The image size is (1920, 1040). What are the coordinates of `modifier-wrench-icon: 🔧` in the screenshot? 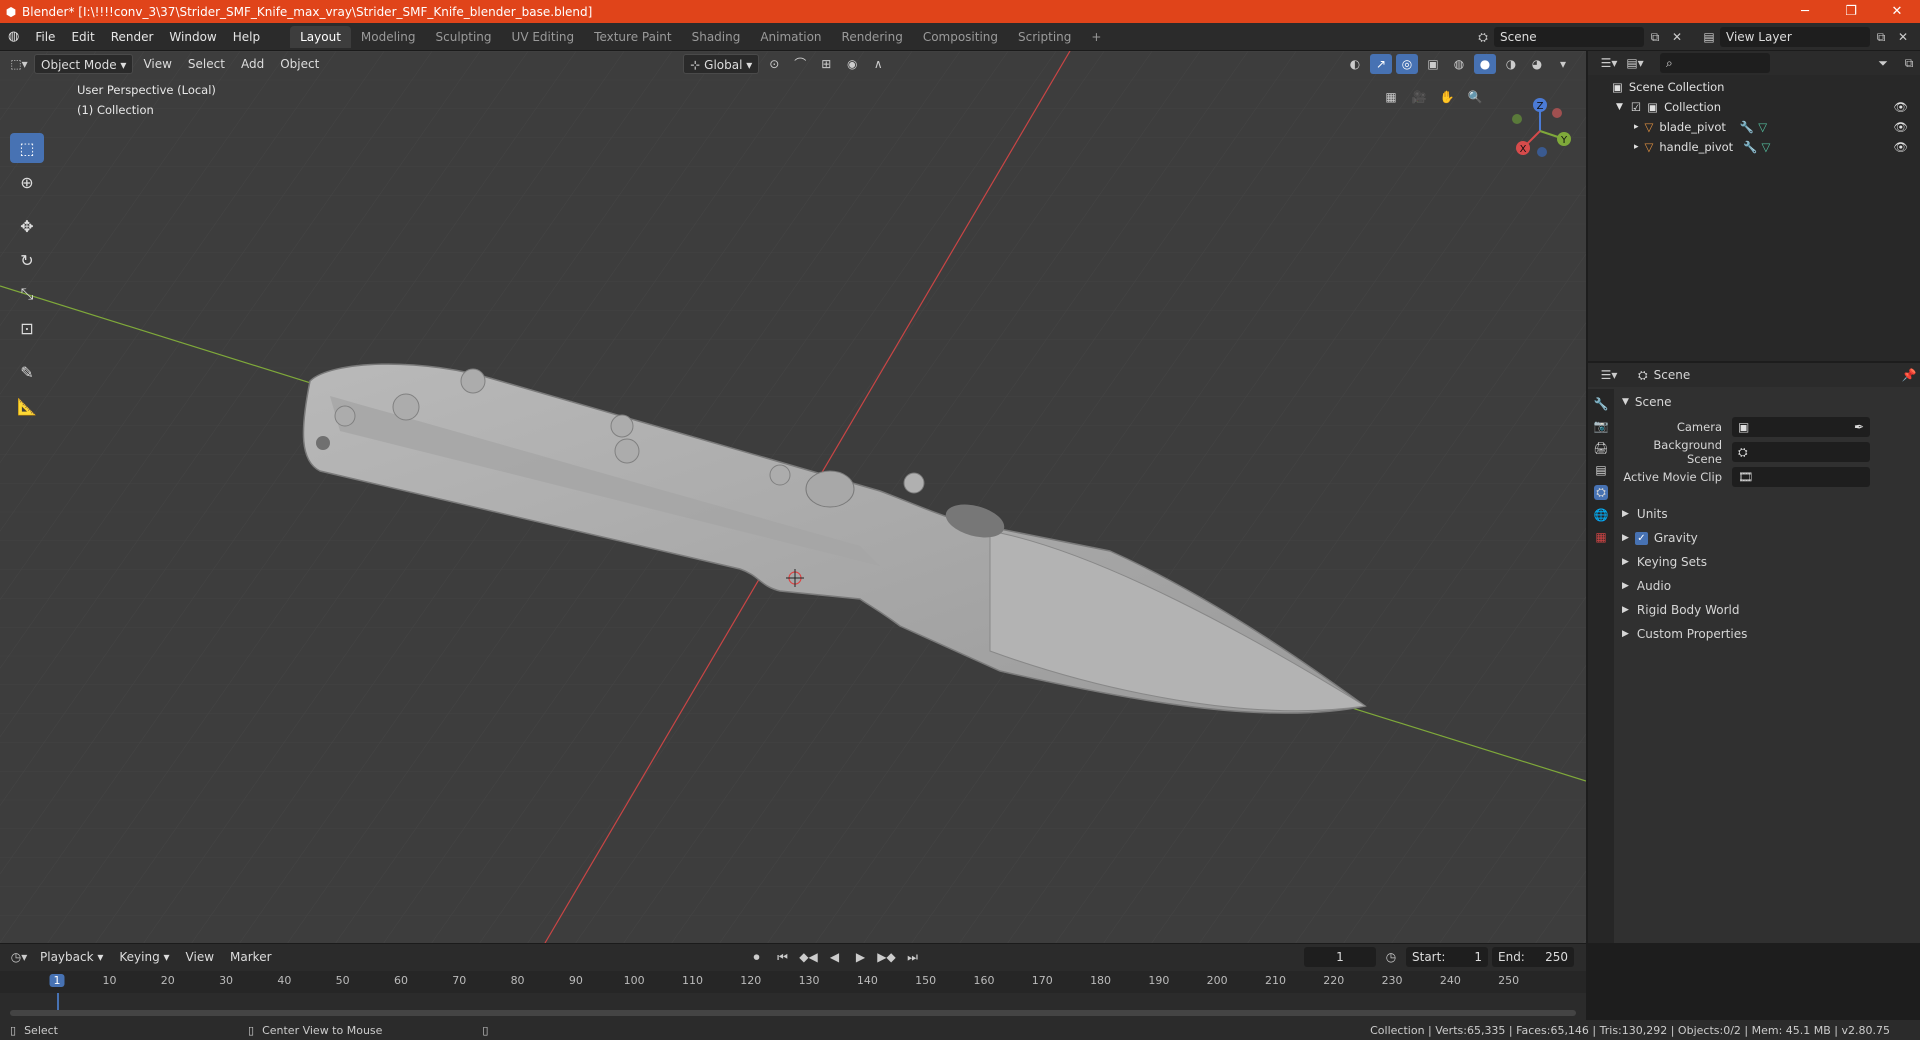 It's located at (1750, 147).